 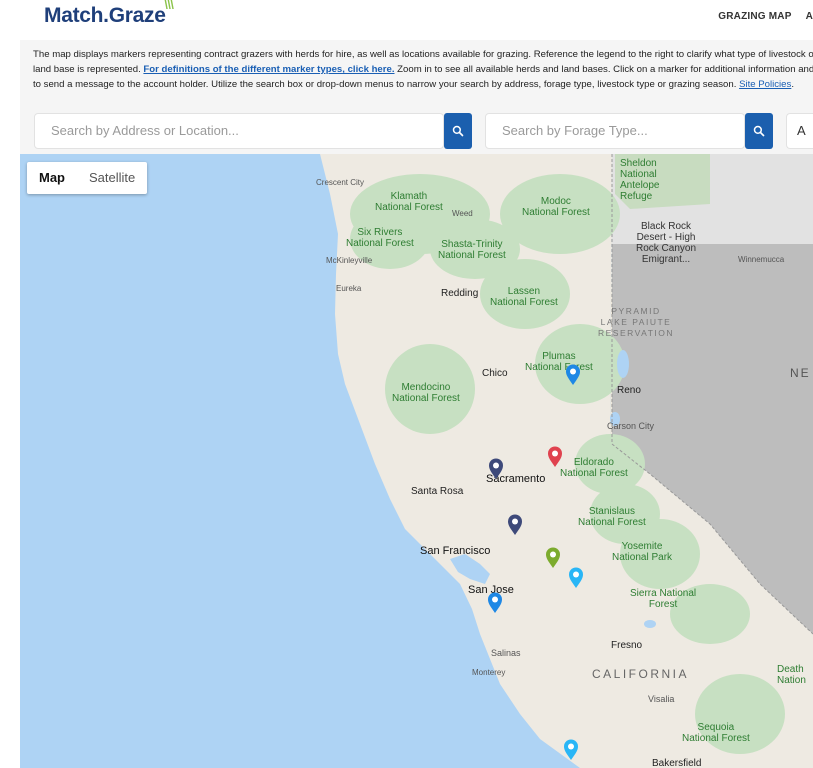 What do you see at coordinates (556, 207) in the screenshot?
I see `map-label: Modoc National Forest` at bounding box center [556, 207].